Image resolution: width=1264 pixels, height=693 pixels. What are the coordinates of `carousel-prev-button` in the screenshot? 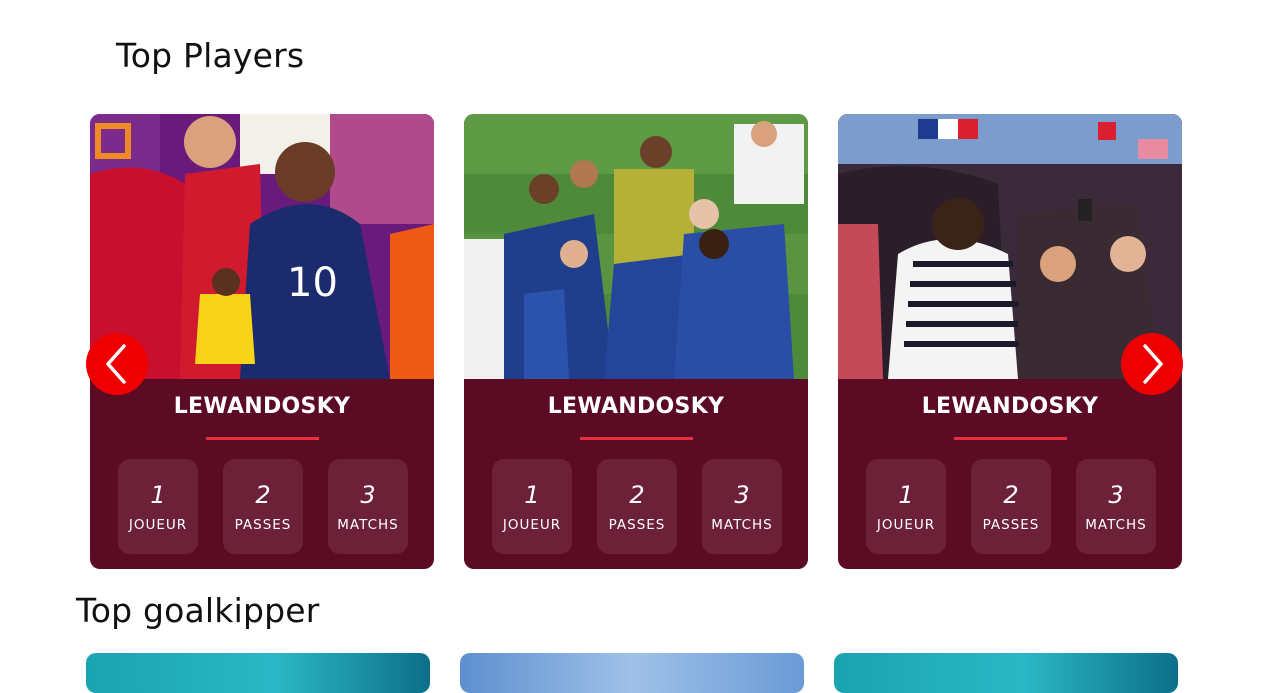 It's located at (117, 364).